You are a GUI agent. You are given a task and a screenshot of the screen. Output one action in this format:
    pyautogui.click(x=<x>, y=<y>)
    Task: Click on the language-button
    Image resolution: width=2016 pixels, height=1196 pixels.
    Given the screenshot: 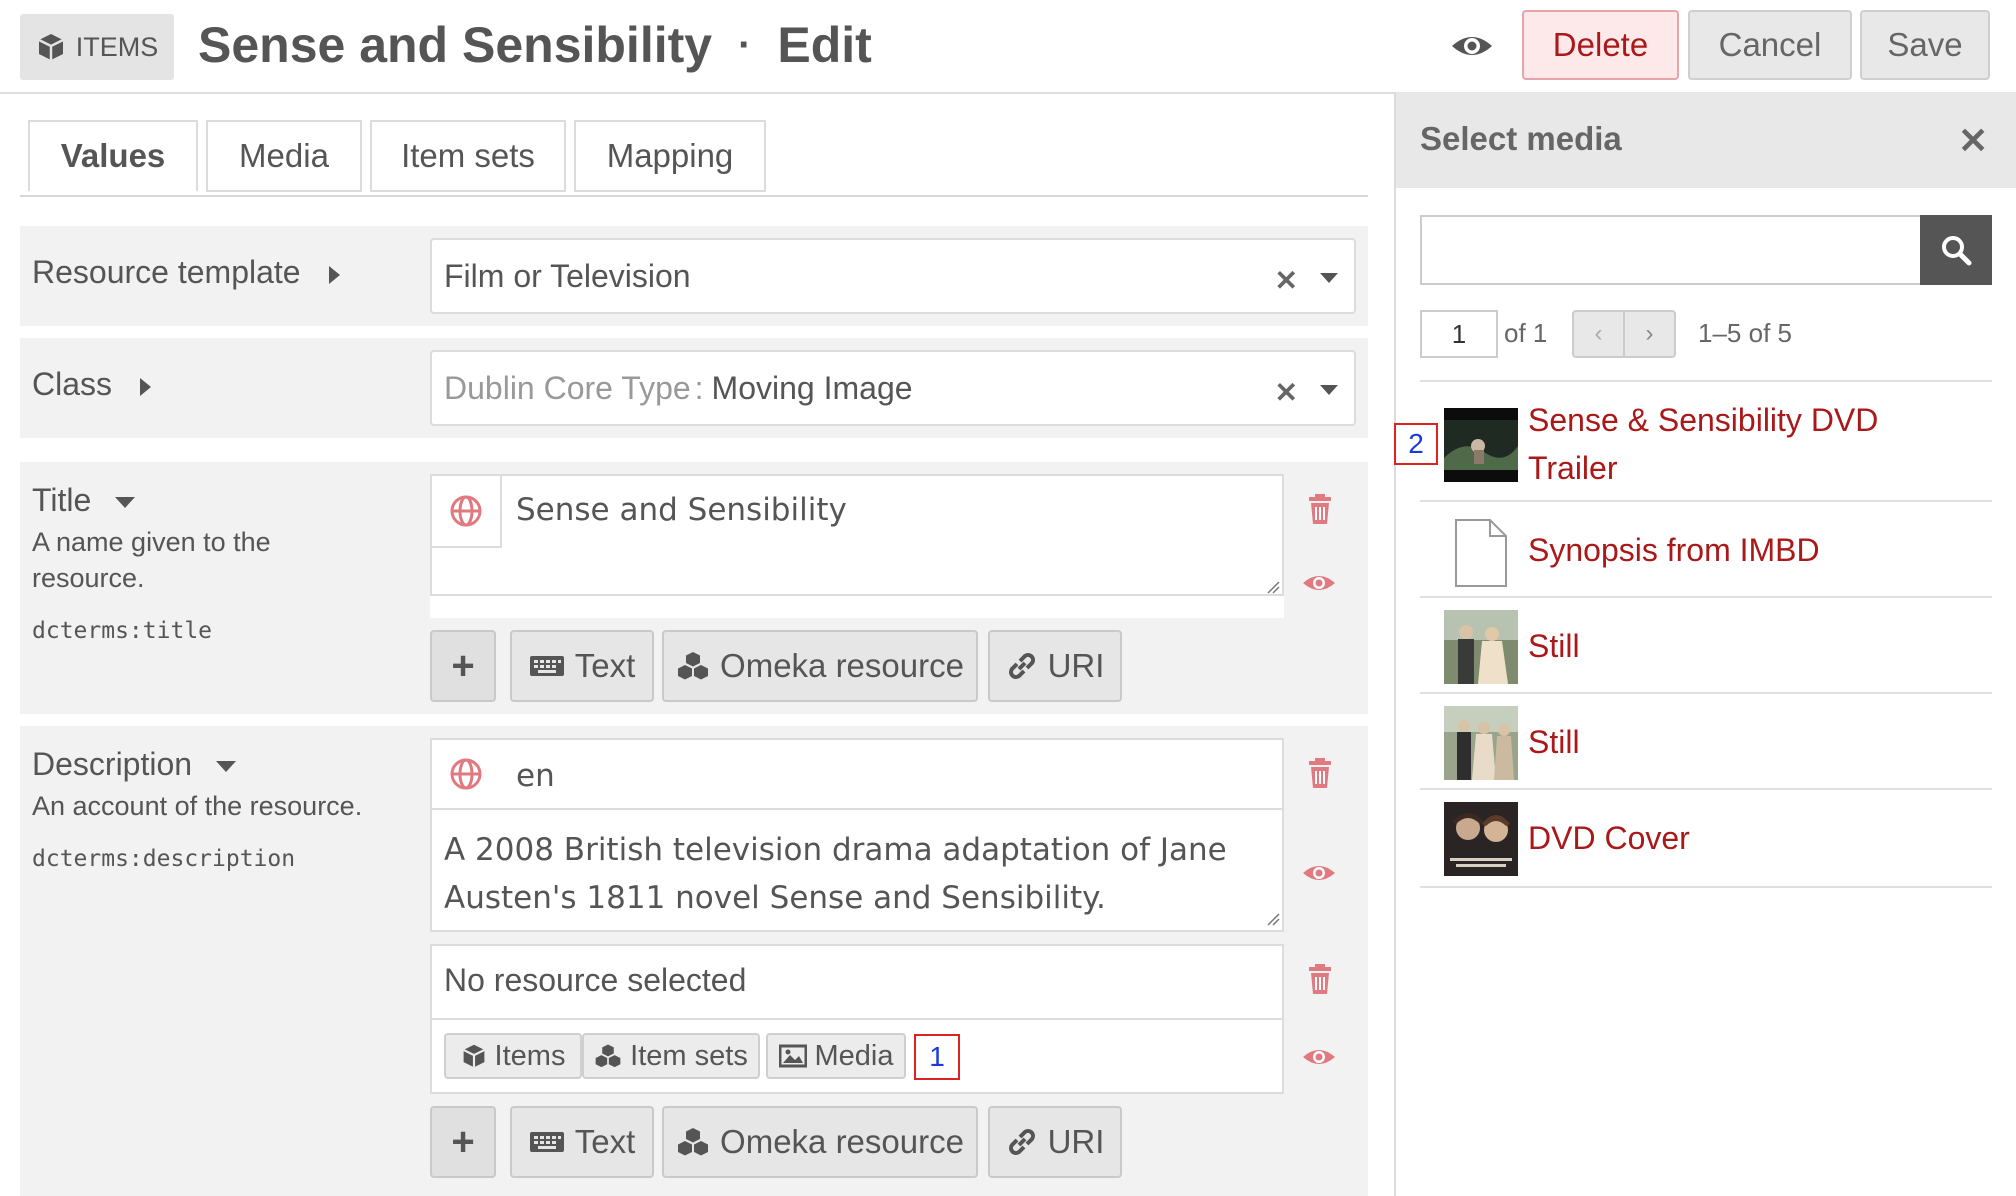 What is the action you would take?
    pyautogui.click(x=467, y=512)
    